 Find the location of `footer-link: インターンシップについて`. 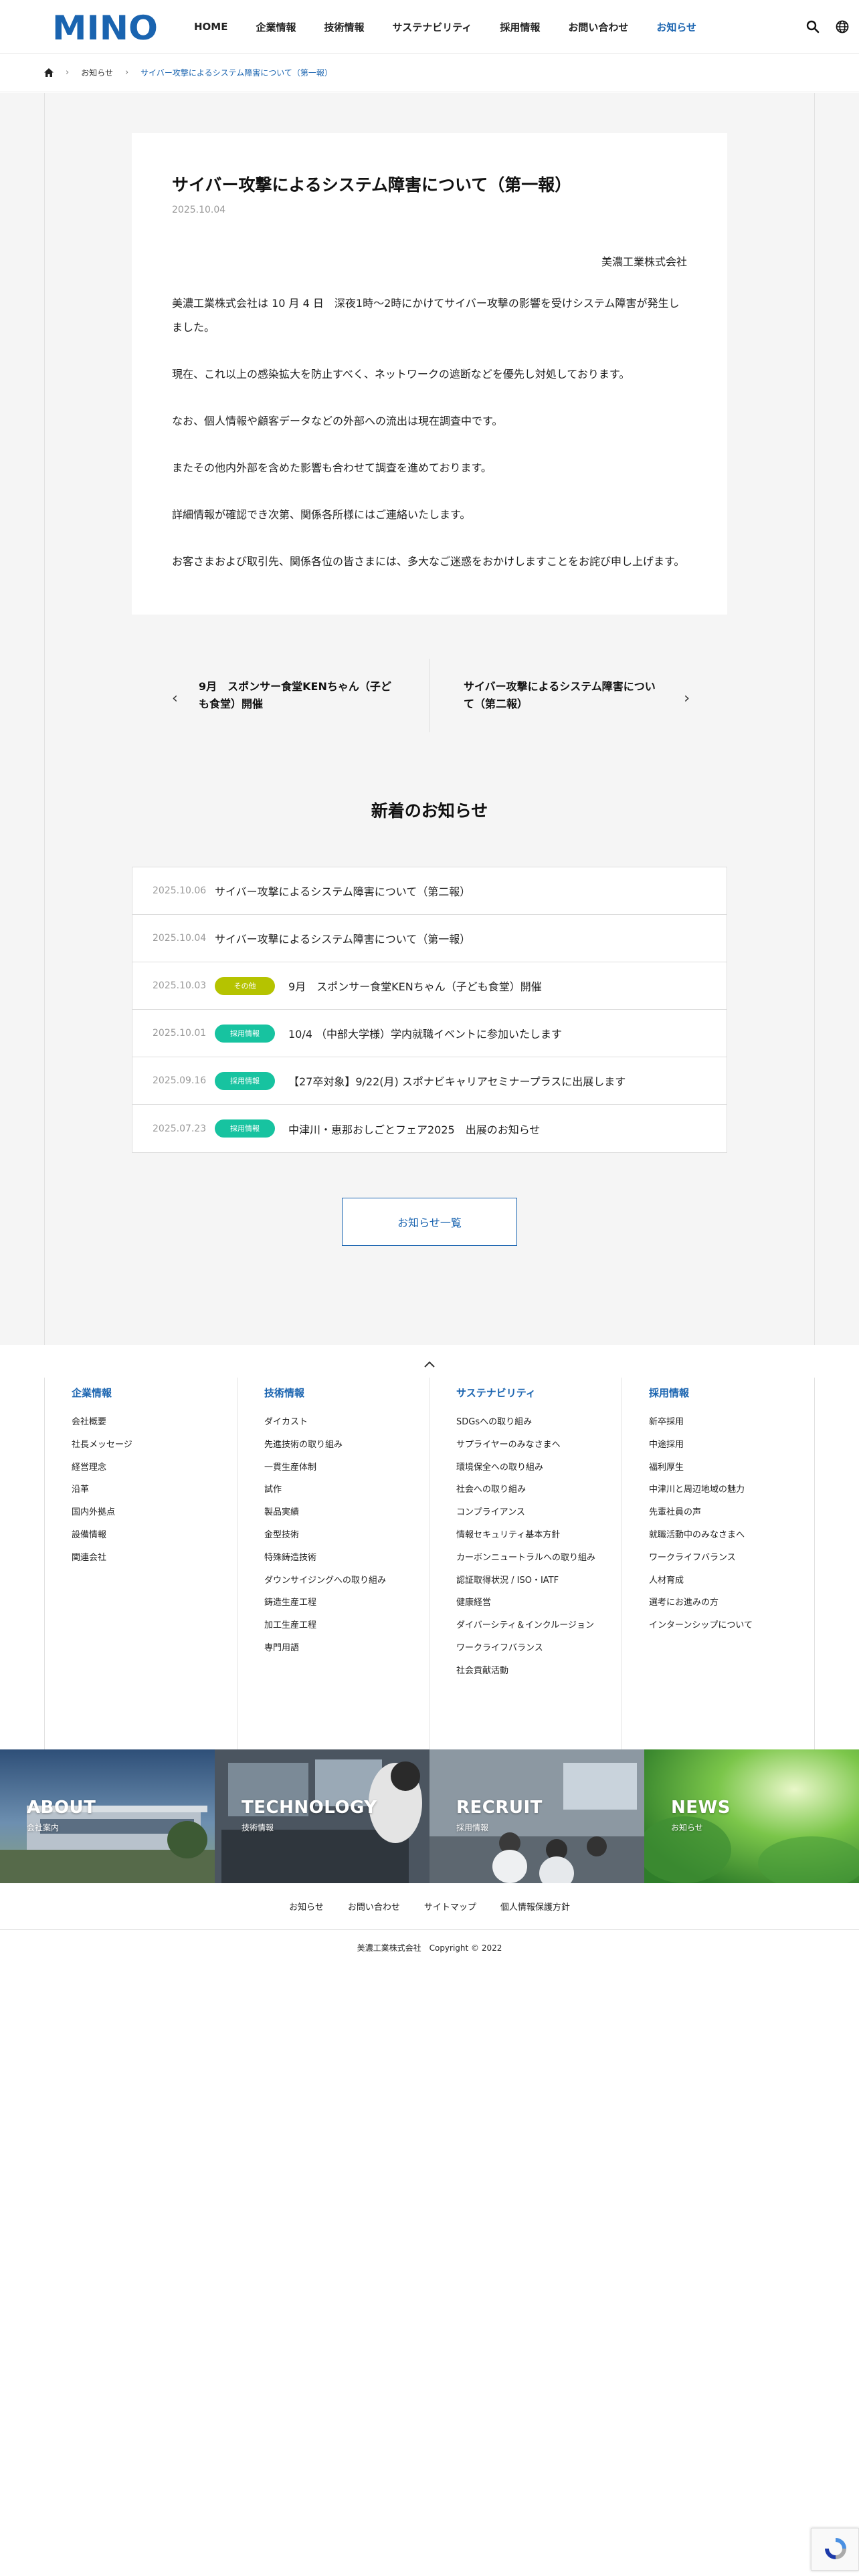

footer-link: インターンシップについて is located at coordinates (726, 1626).